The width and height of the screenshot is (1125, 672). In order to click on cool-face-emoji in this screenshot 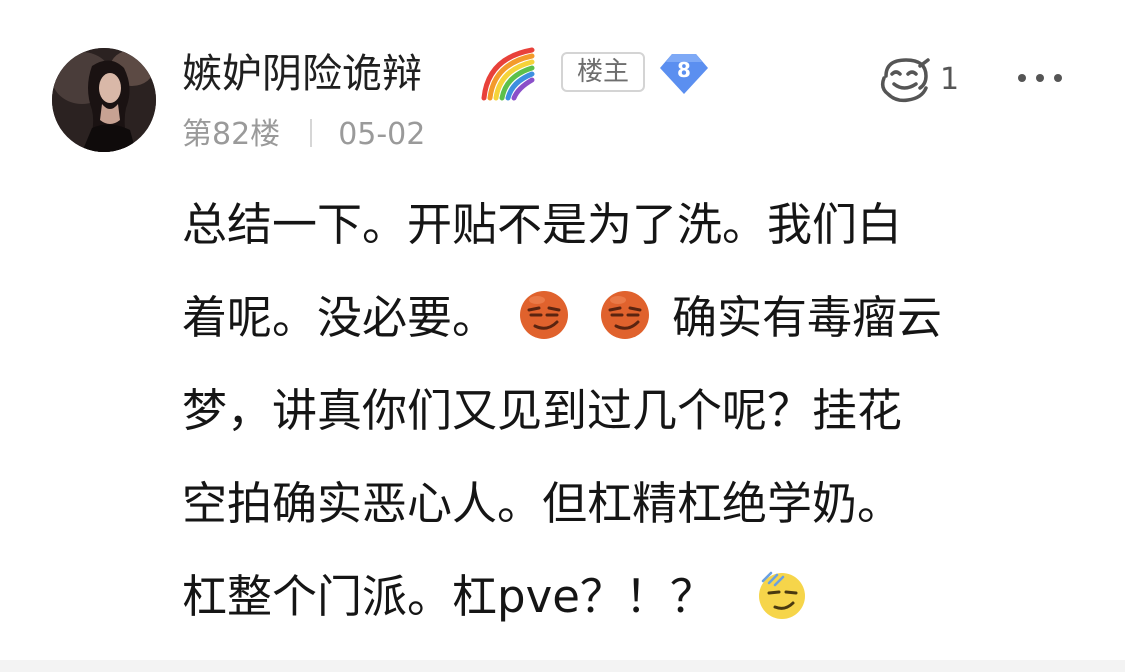, I will do `click(782, 594)`.